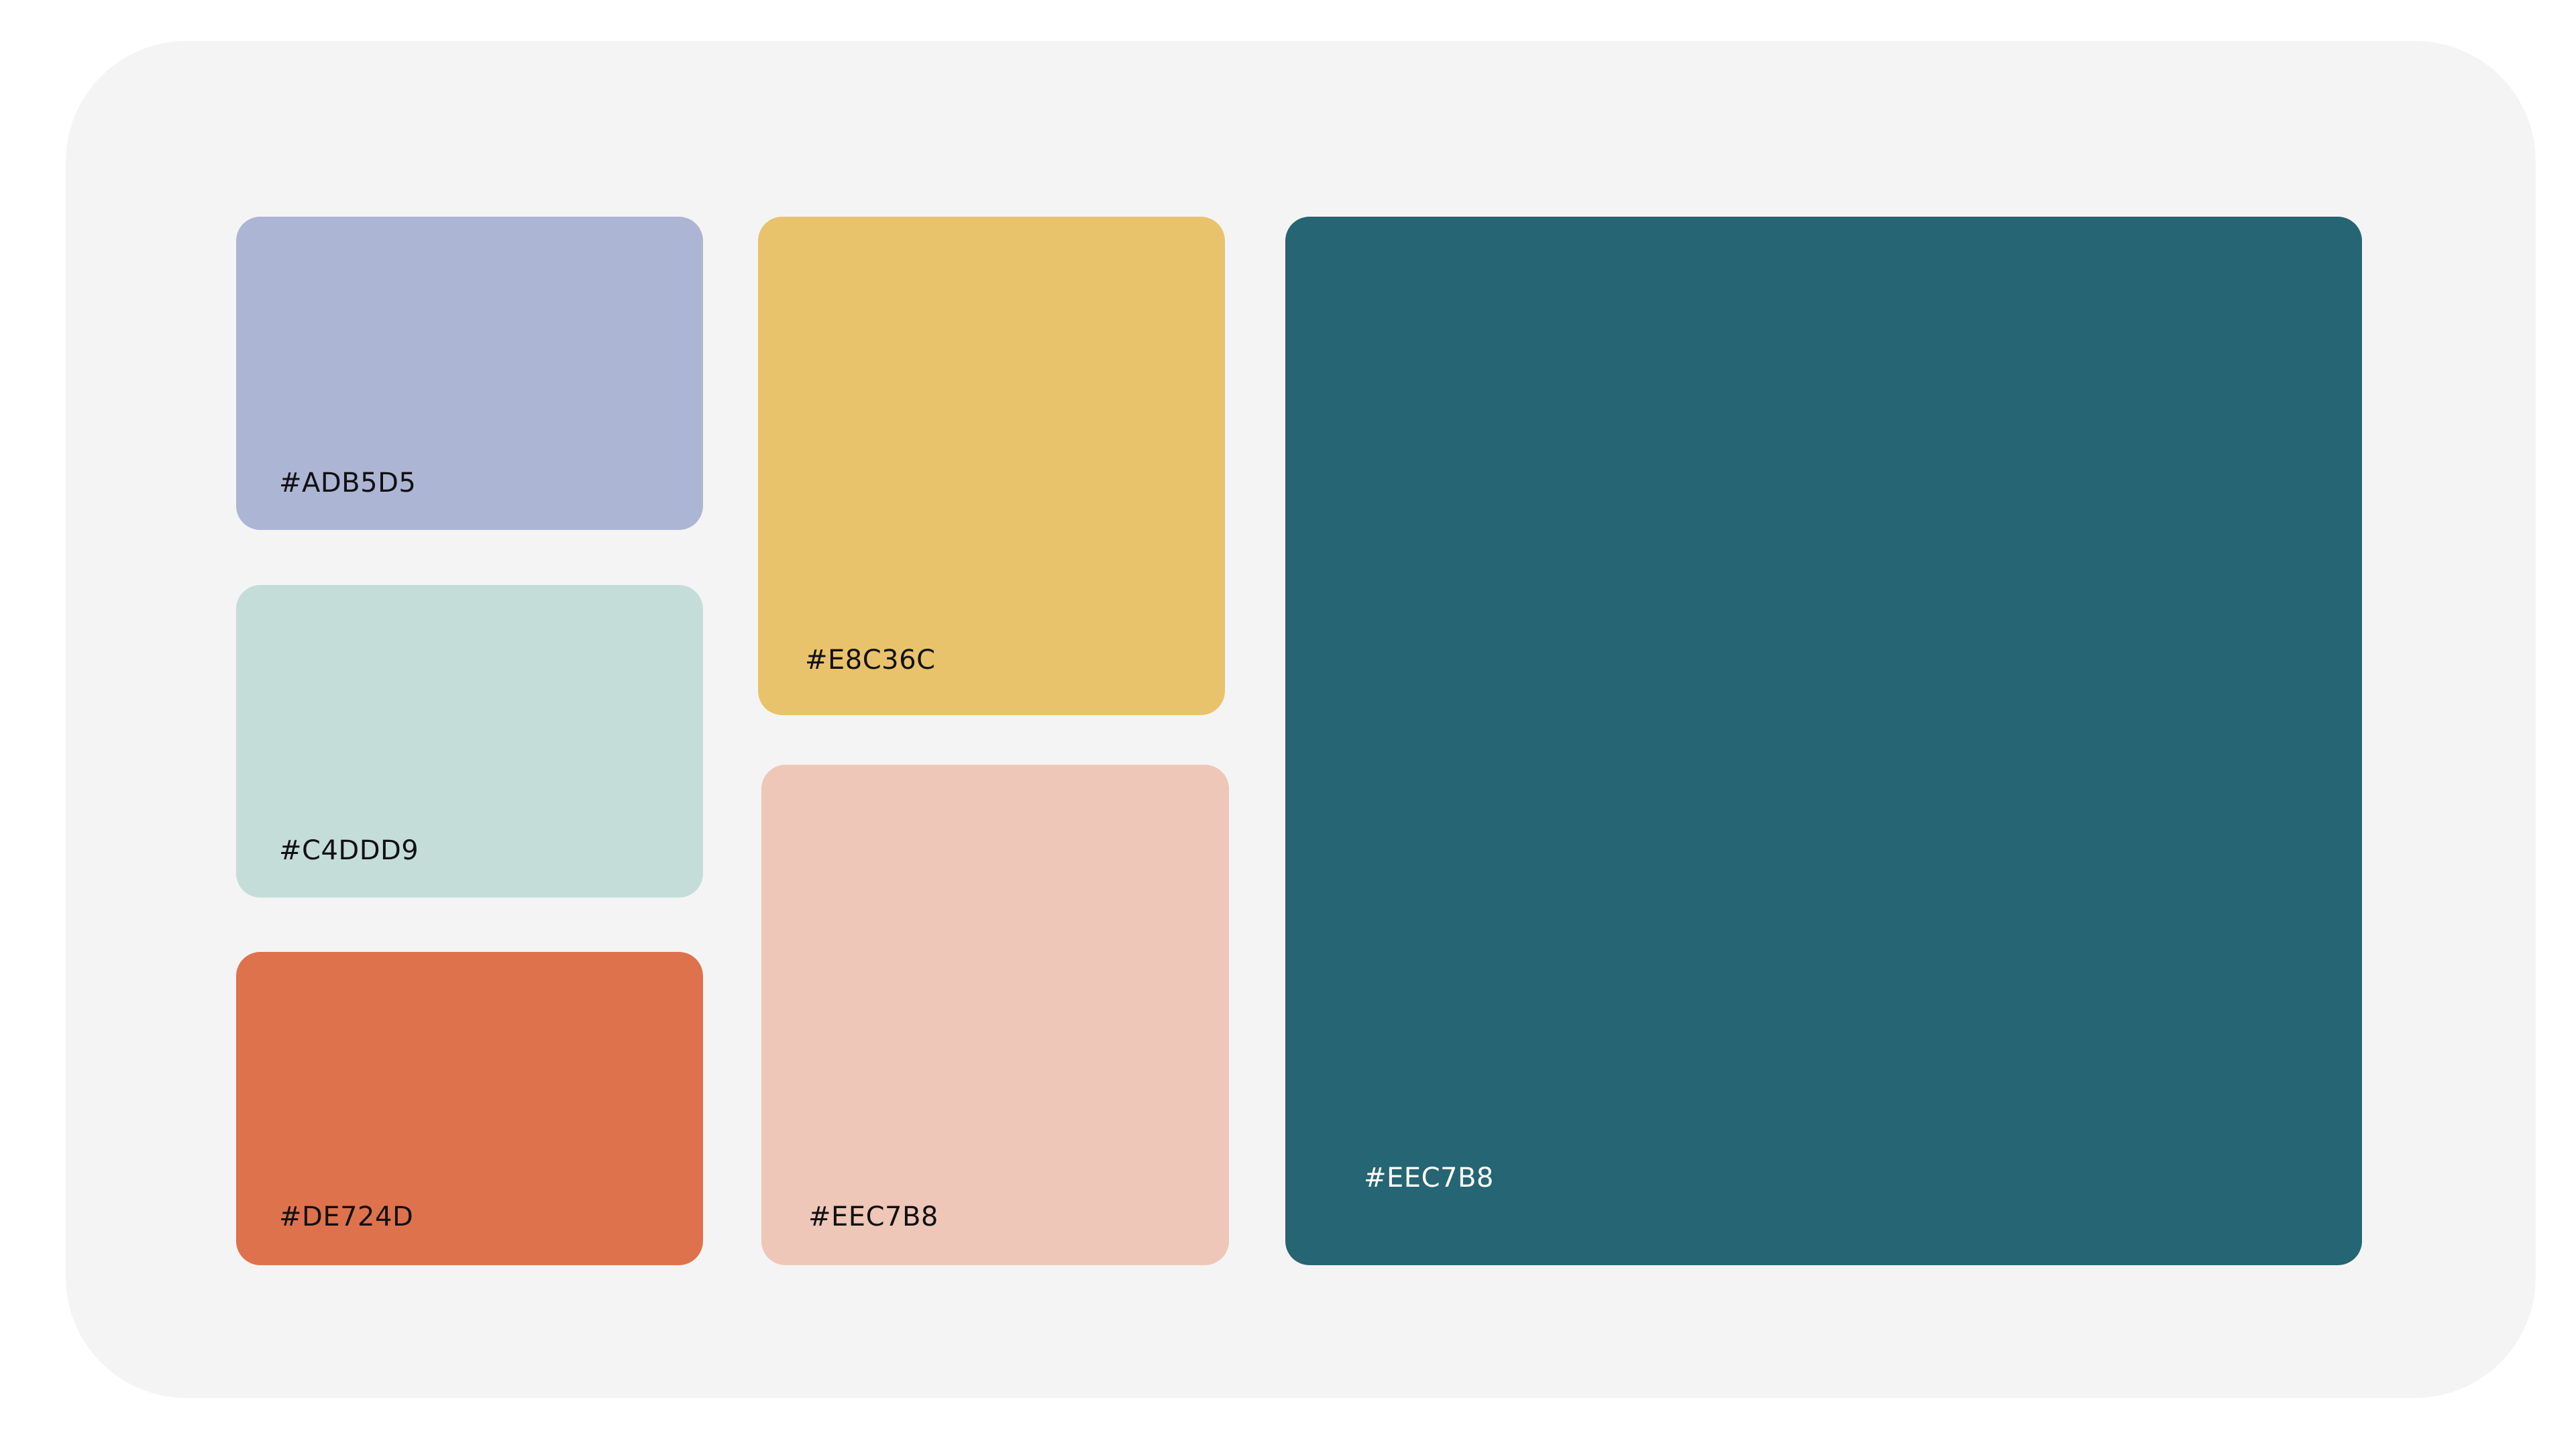 This screenshot has height=1449, width=2576. What do you see at coordinates (349, 850) in the screenshot?
I see `swatch-hex-label: #C4DDD9` at bounding box center [349, 850].